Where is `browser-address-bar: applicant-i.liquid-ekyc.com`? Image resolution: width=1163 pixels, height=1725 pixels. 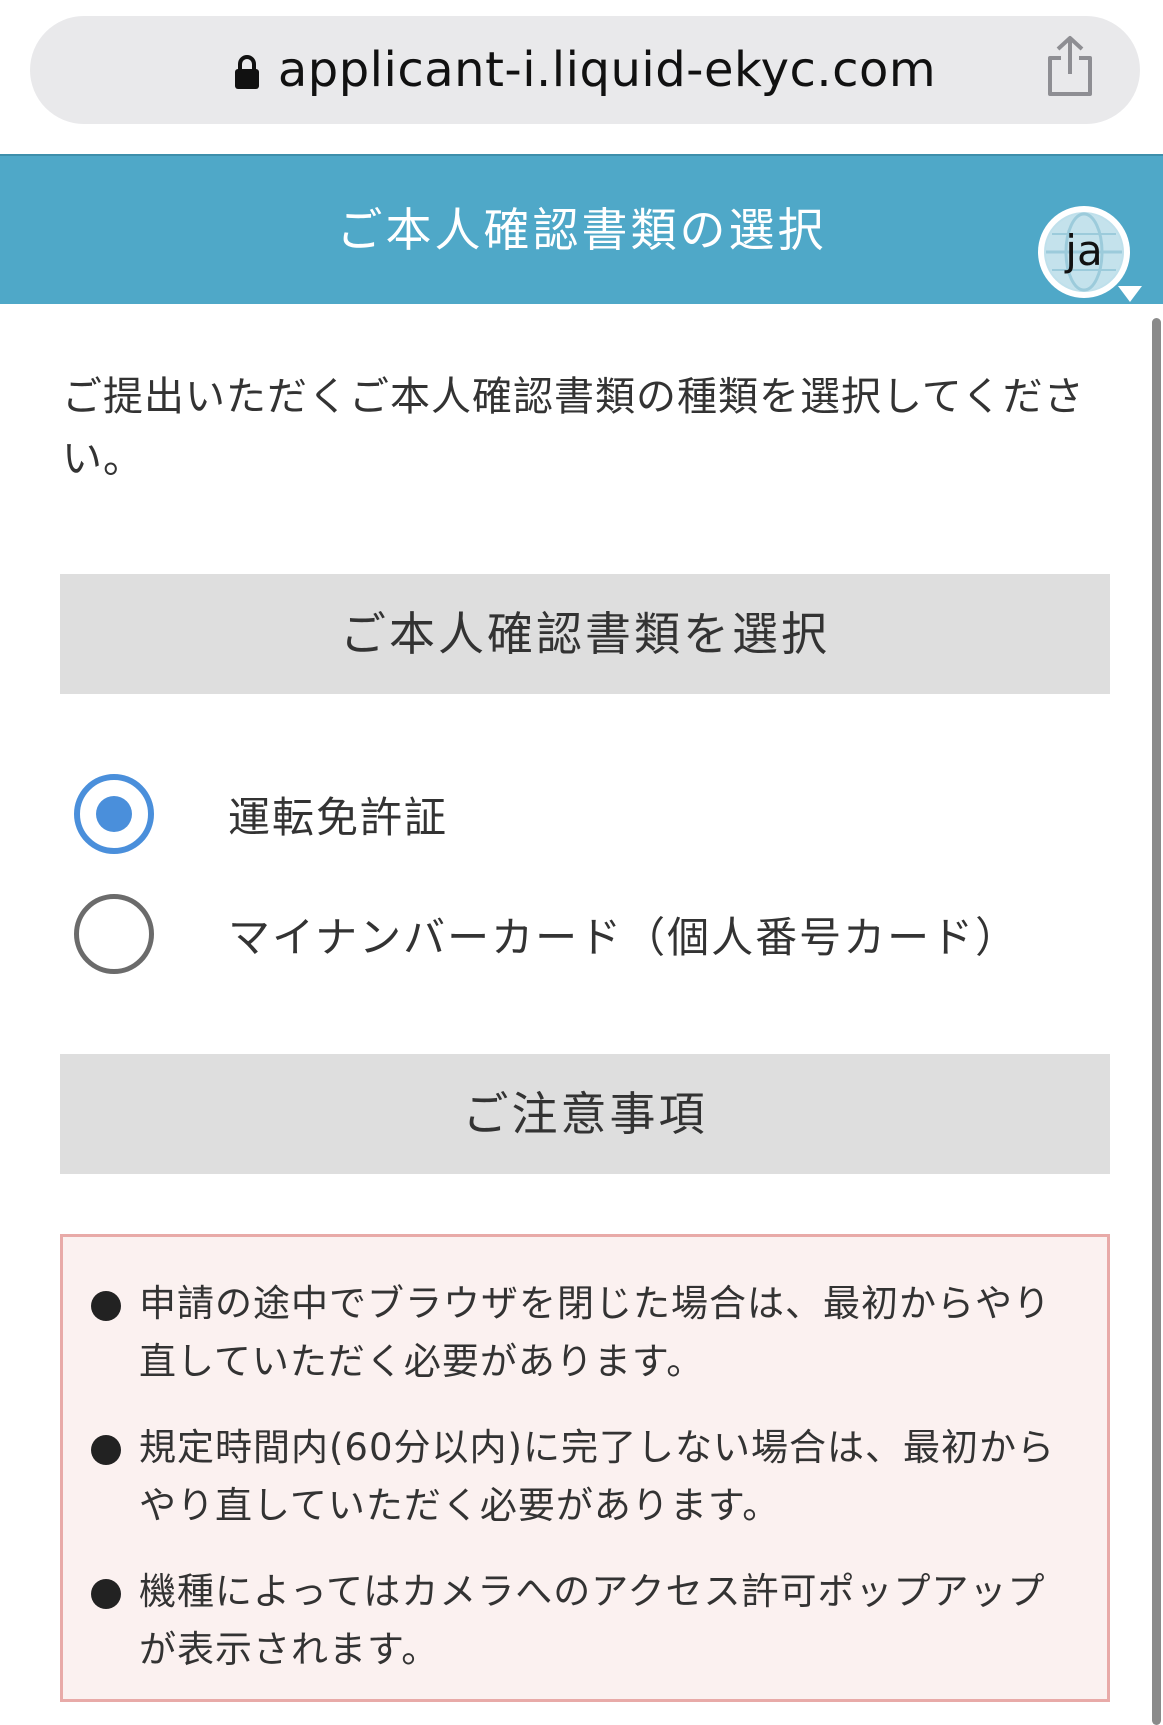 browser-address-bar: applicant-i.liquid-ekyc.com is located at coordinates (581, 77).